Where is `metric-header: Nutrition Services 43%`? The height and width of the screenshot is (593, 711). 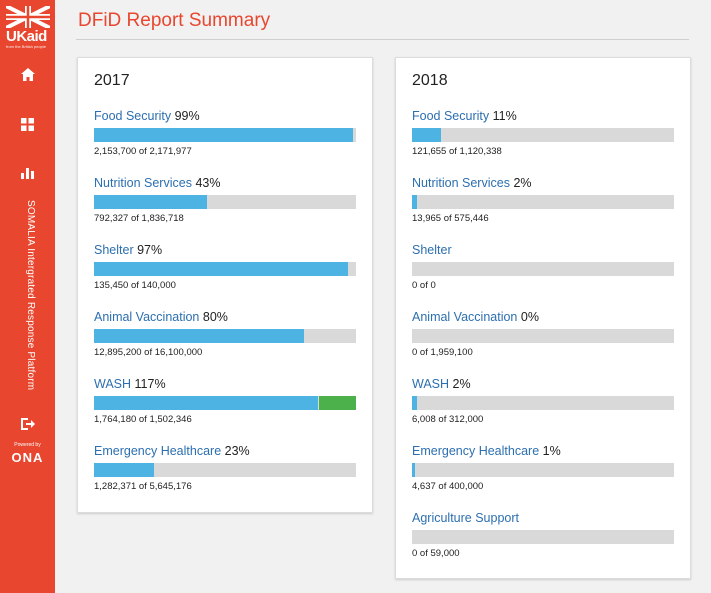
metric-header: Nutrition Services 43% is located at coordinates (225, 183).